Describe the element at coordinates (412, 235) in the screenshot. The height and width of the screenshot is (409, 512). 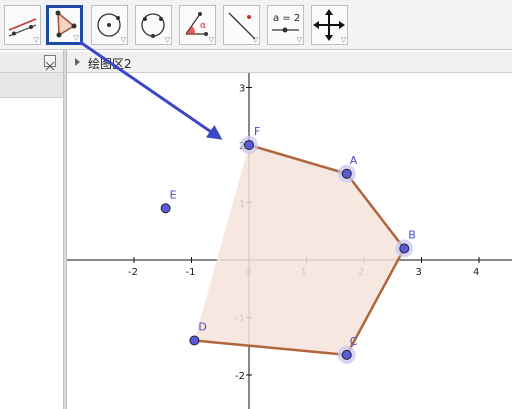
I see `point-b-label: B` at that location.